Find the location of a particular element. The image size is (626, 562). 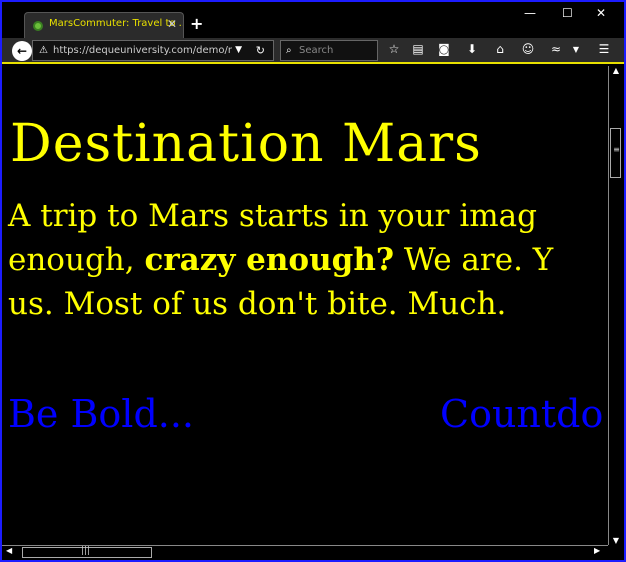

countdown-link: Countdo is located at coordinates (521, 414).